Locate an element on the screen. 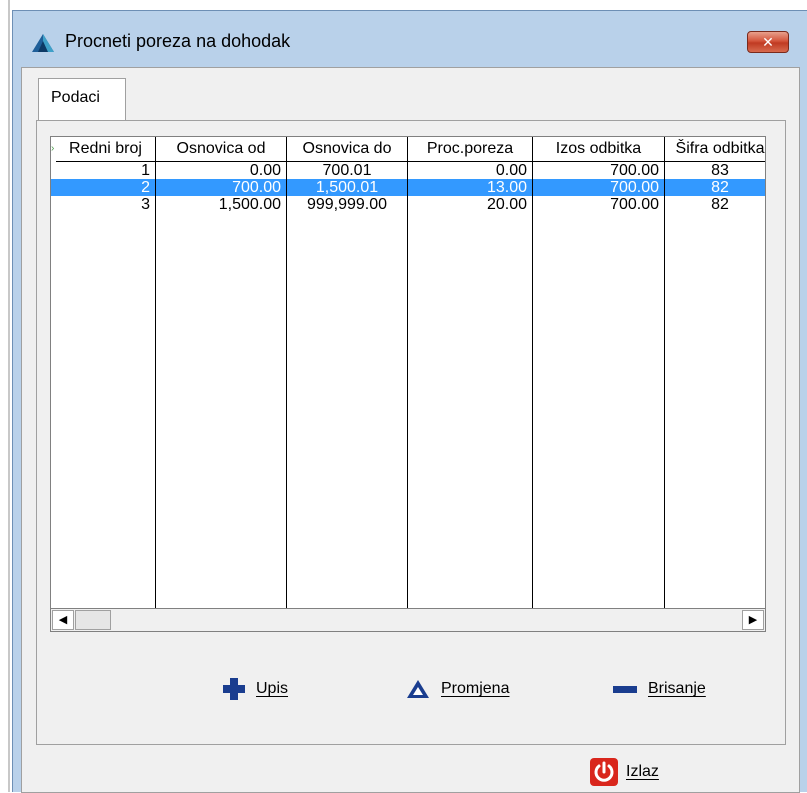 Image resolution: width=807 pixels, height=793 pixels. scroll-right-button: ▶ is located at coordinates (753, 620).